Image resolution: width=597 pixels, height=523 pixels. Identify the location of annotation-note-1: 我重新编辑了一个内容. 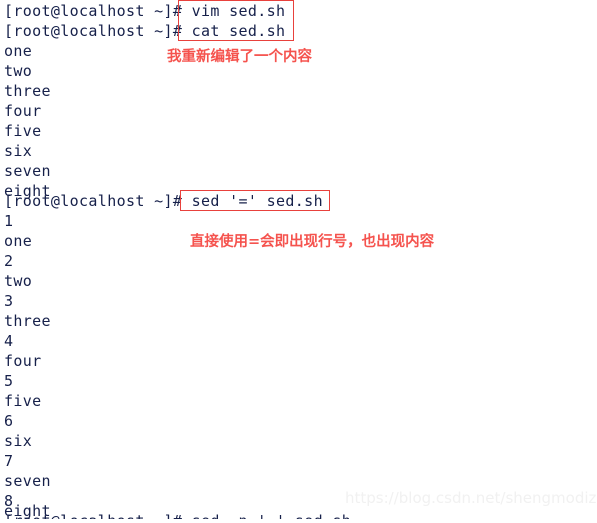
(239, 57).